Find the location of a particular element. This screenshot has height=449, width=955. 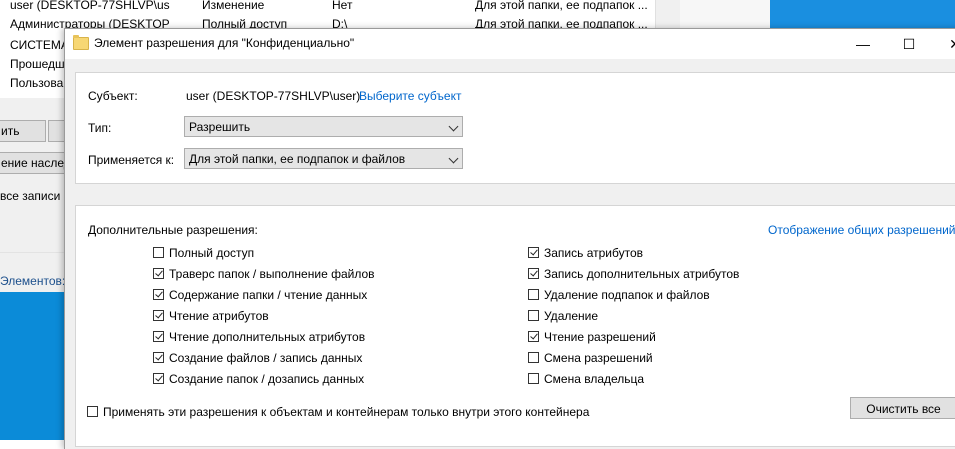

clear-all-button: Очистить все is located at coordinates (902, 408).